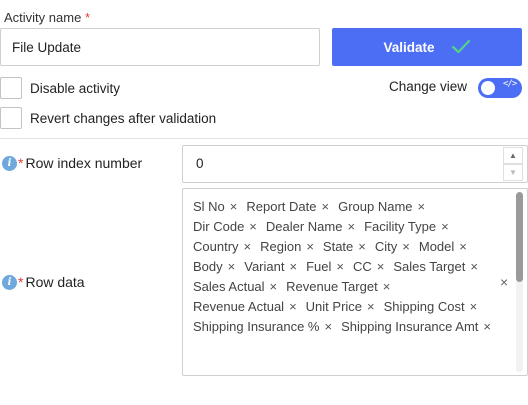  What do you see at coordinates (355, 164) in the screenshot?
I see `row-index-input: 0 ▲ ▼` at bounding box center [355, 164].